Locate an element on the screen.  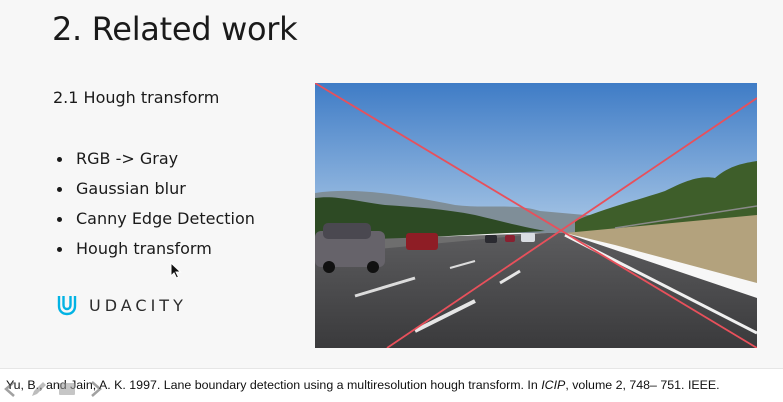
bullet-item: RGB -> Gray is located at coordinates (155, 159).